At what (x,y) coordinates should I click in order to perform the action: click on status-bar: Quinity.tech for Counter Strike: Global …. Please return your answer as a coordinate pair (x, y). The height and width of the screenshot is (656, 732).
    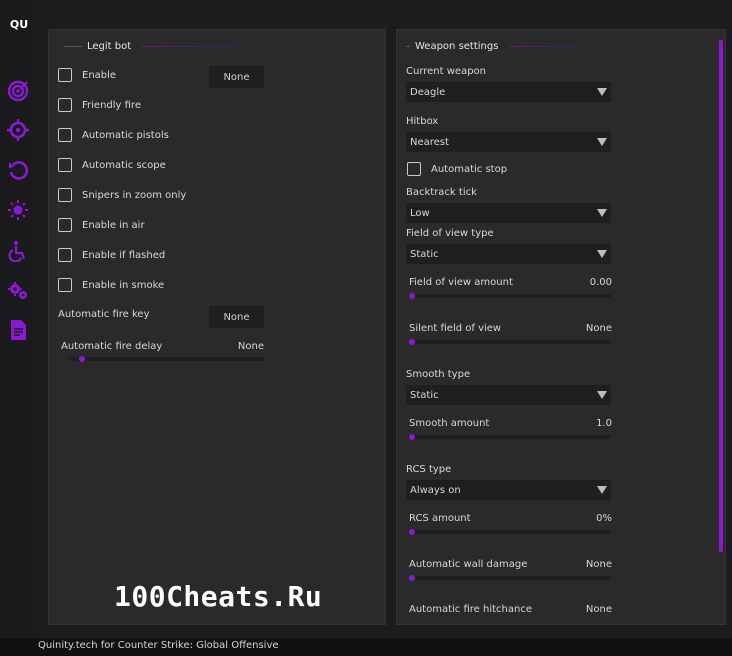
    Looking at the image, I should click on (366, 647).